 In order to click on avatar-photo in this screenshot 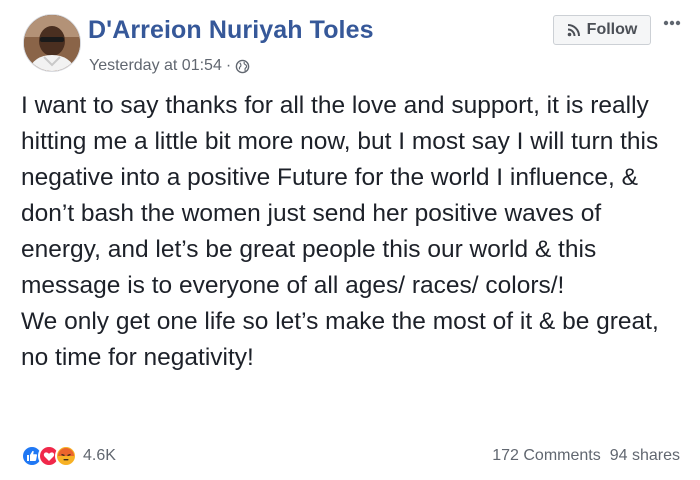, I will do `click(52, 43)`.